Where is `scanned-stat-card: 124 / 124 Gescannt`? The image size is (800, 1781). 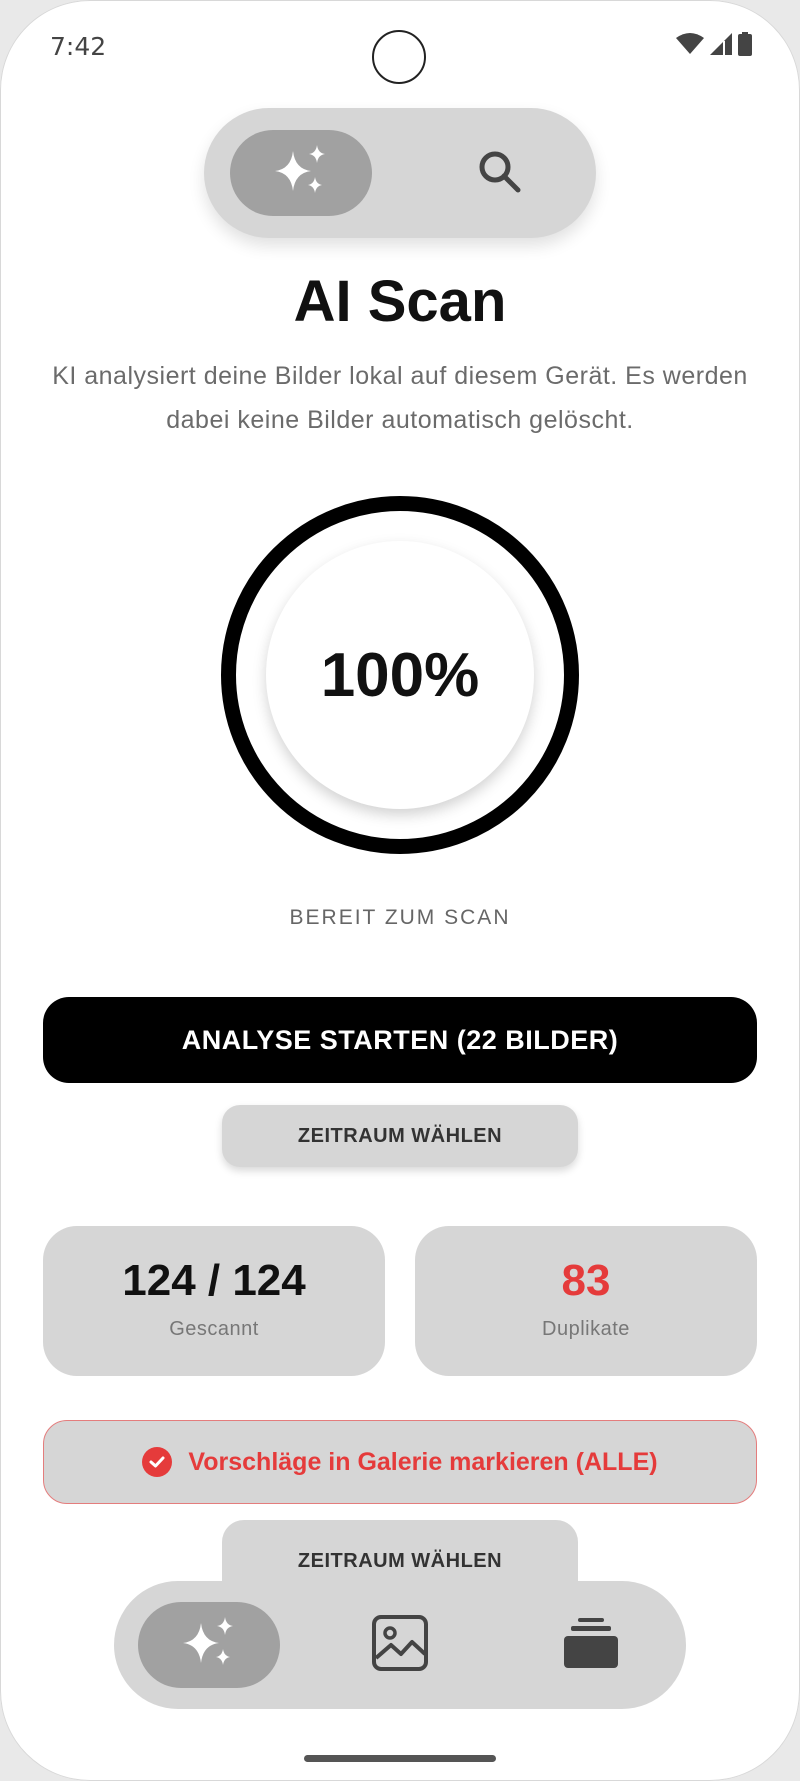 scanned-stat-card: 124 / 124 Gescannt is located at coordinates (214, 1301).